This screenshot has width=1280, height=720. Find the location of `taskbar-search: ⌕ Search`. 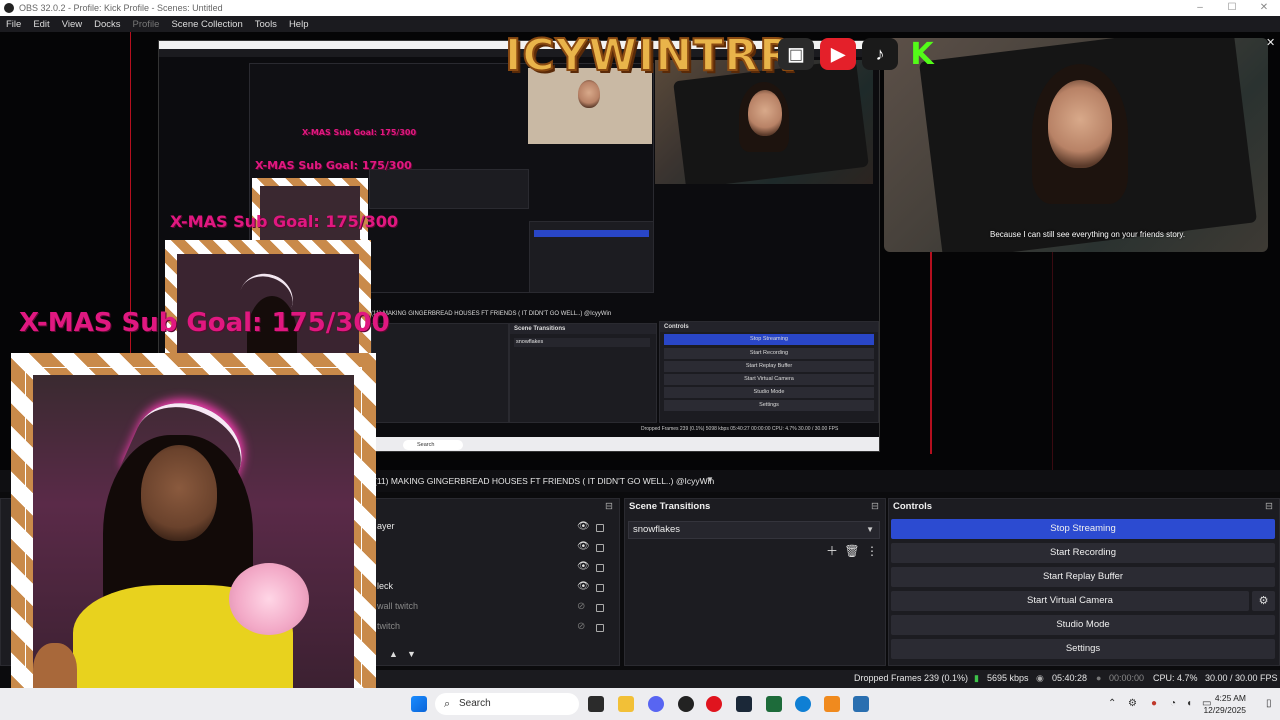

taskbar-search: ⌕ Search is located at coordinates (507, 704).